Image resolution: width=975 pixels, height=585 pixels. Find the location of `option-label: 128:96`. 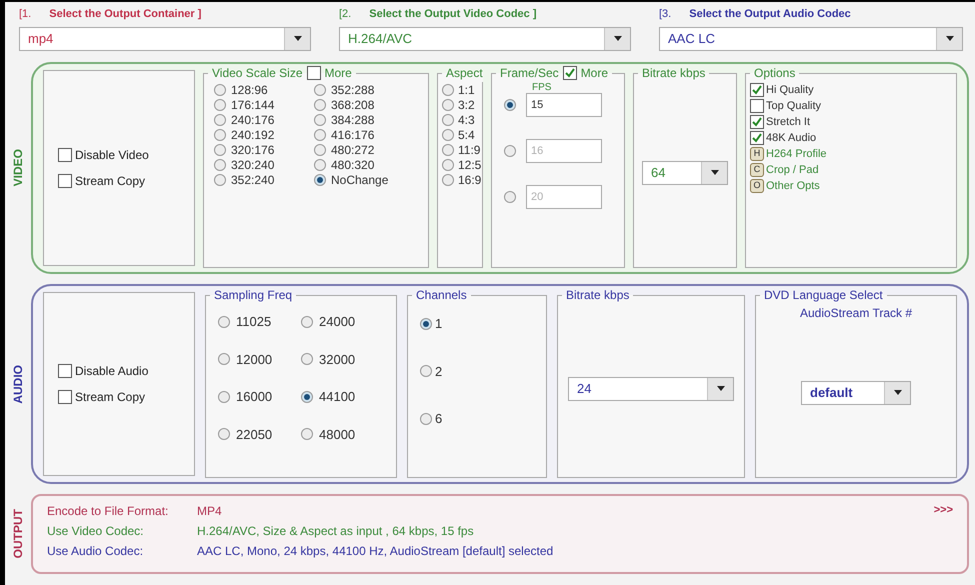

option-label: 128:96 is located at coordinates (249, 90).